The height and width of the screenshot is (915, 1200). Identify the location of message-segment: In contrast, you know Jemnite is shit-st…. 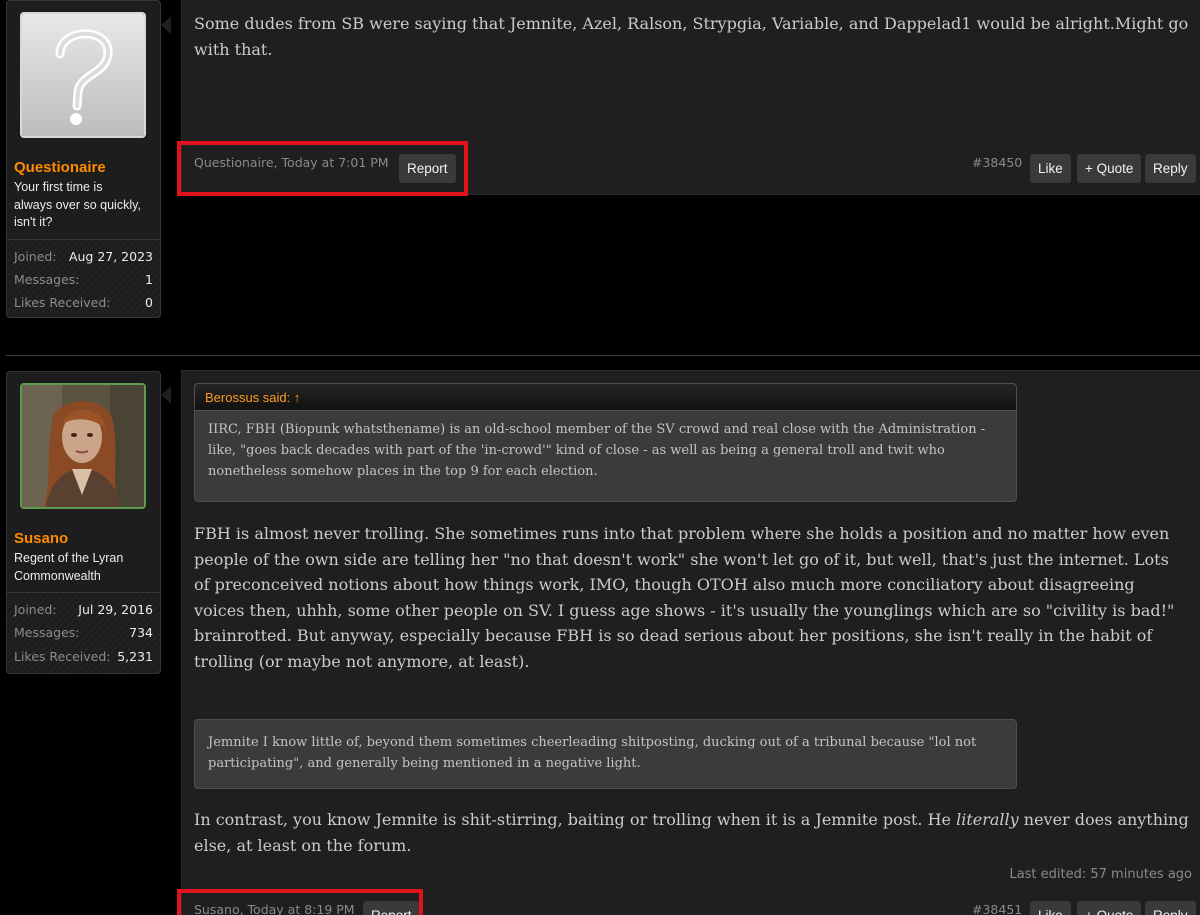
(575, 819).